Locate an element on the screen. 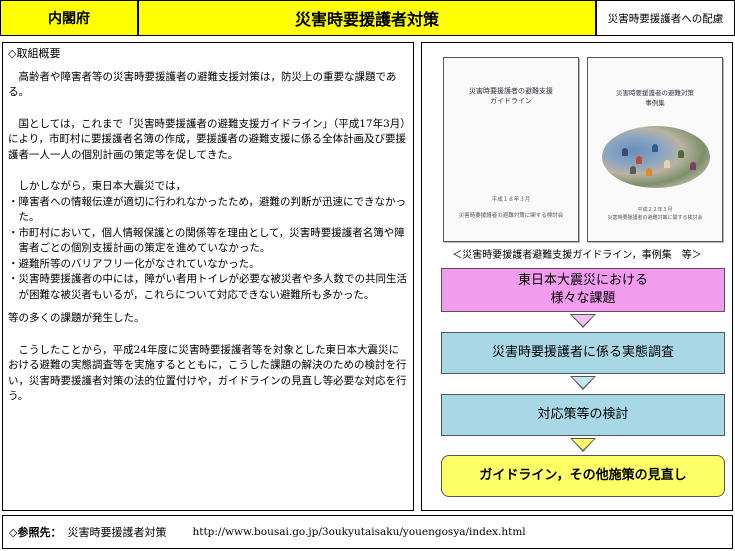 This screenshot has height=551, width=735. guideline-cover-date: 平成１８年３月 is located at coordinates (511, 200).